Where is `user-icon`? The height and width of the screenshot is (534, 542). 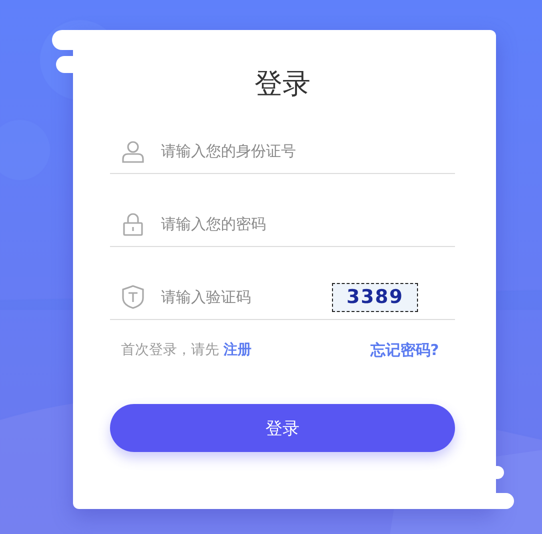 user-icon is located at coordinates (133, 151).